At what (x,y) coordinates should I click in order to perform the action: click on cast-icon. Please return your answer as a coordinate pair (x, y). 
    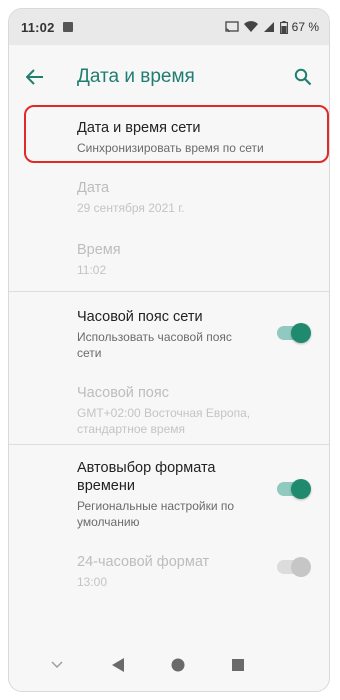
    Looking at the image, I should click on (231, 27).